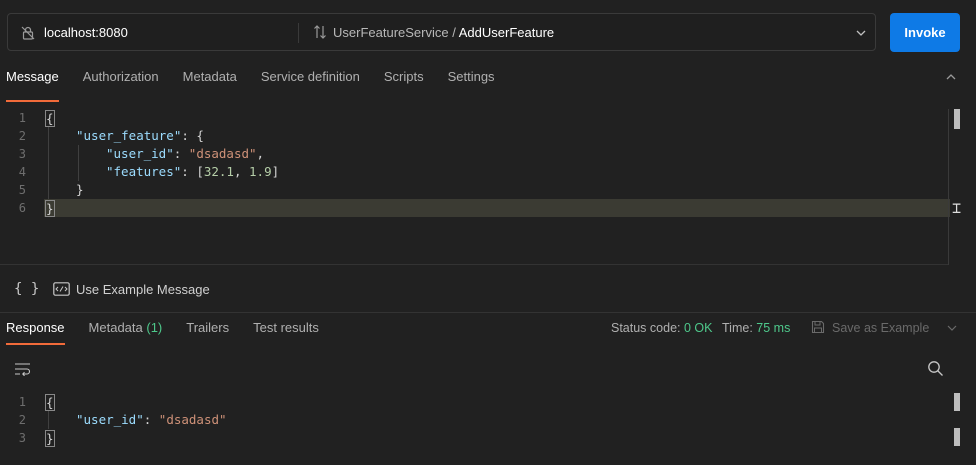 Image resolution: width=976 pixels, height=465 pixels. What do you see at coordinates (471, 81) in the screenshot?
I see `tab-settings: Settings` at bounding box center [471, 81].